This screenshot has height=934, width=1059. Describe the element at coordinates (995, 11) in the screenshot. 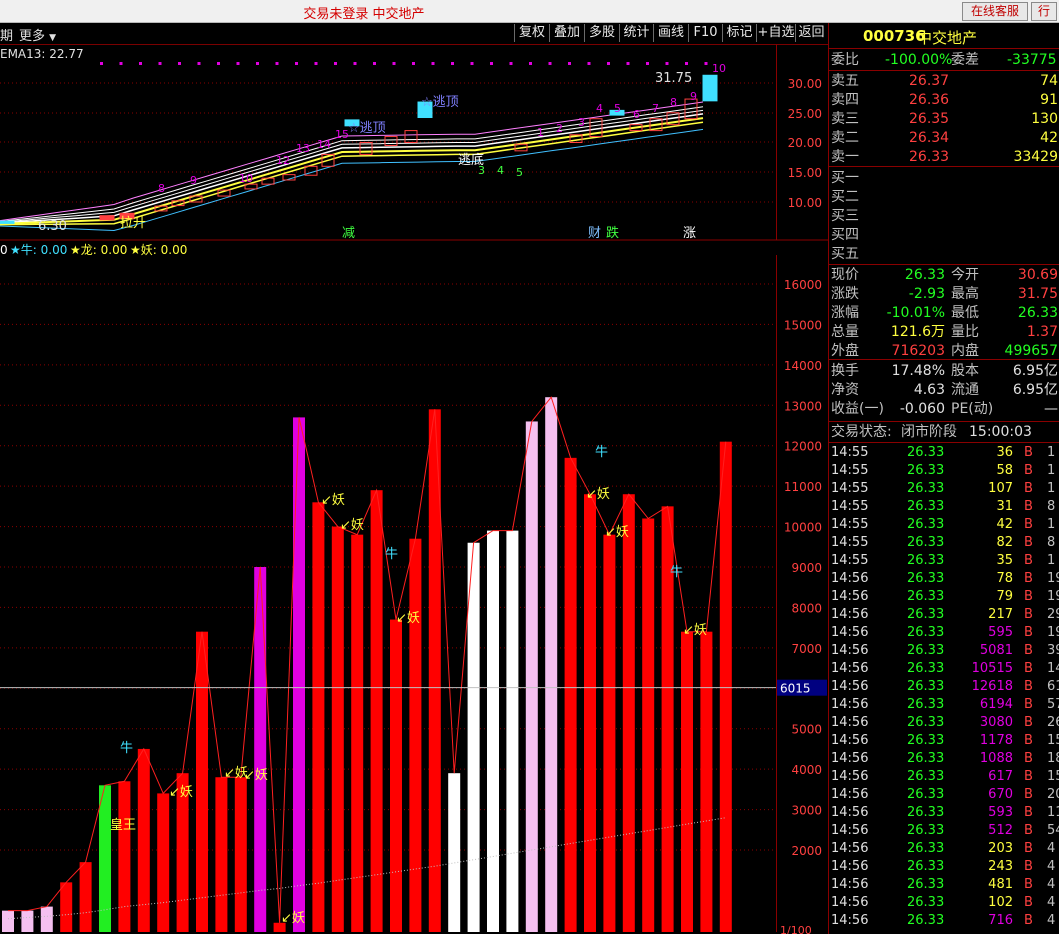

I see `online-service-button: 在线客服` at that location.